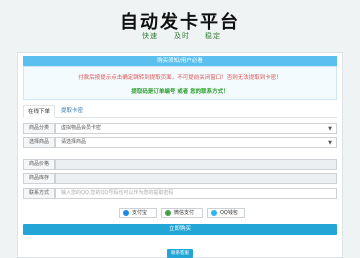 The width and height of the screenshot is (360, 258). Describe the element at coordinates (213, 36) in the screenshot. I see `slogan-stable: 稳定` at that location.